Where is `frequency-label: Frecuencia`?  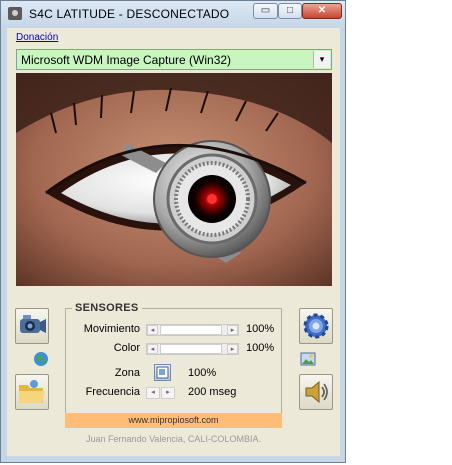
frequency-label: Frecuencia is located at coordinates (112, 392).